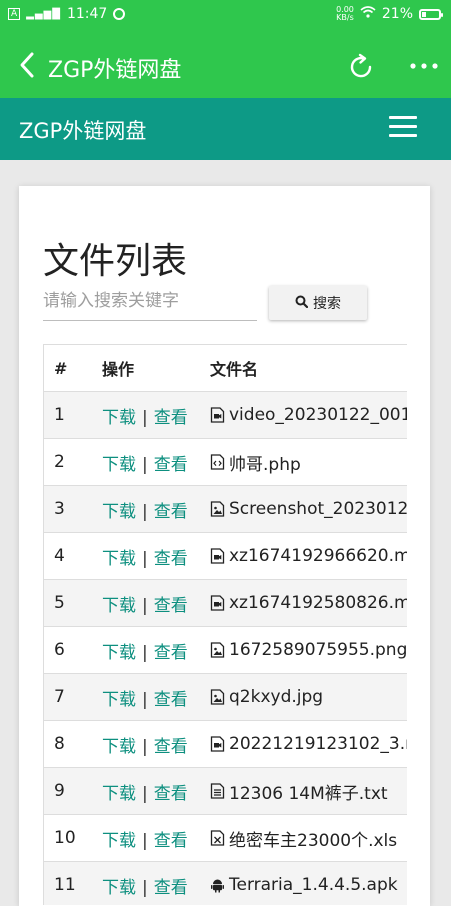 This screenshot has width=451, height=906. I want to click on search-button: 搜索, so click(318, 303).